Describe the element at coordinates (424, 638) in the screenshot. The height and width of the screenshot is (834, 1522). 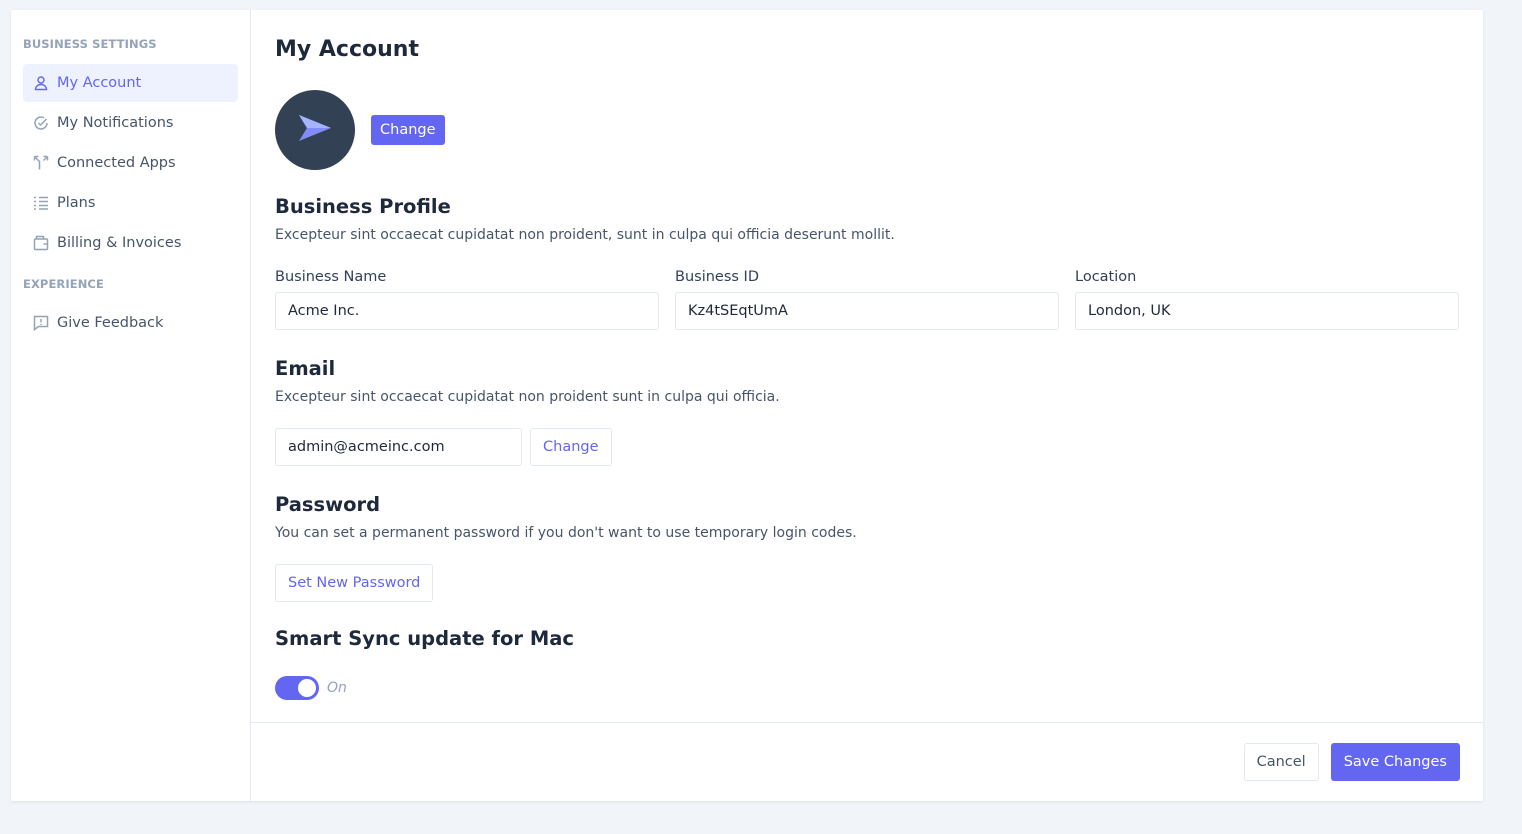
I see `section-title: Smart Sync update for Mac` at that location.